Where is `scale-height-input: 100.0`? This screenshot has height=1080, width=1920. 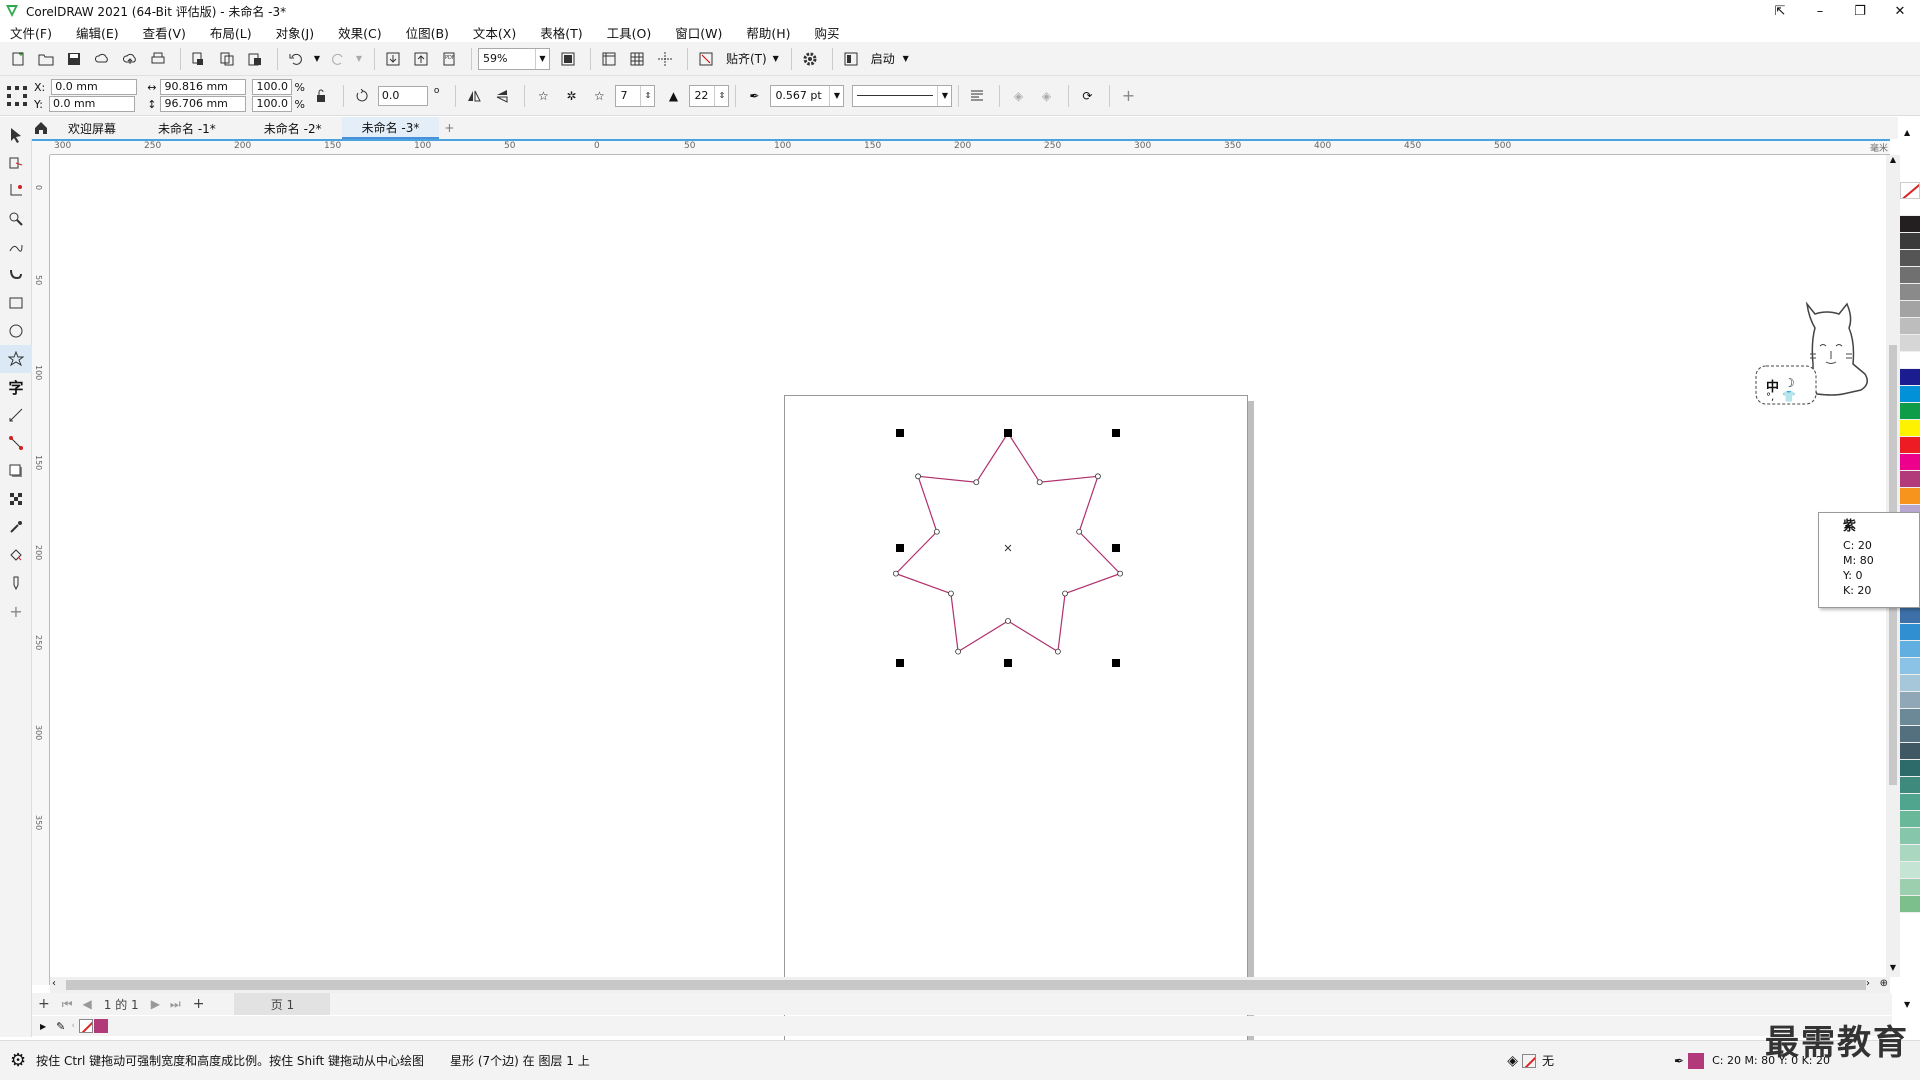 scale-height-input: 100.0 is located at coordinates (272, 104).